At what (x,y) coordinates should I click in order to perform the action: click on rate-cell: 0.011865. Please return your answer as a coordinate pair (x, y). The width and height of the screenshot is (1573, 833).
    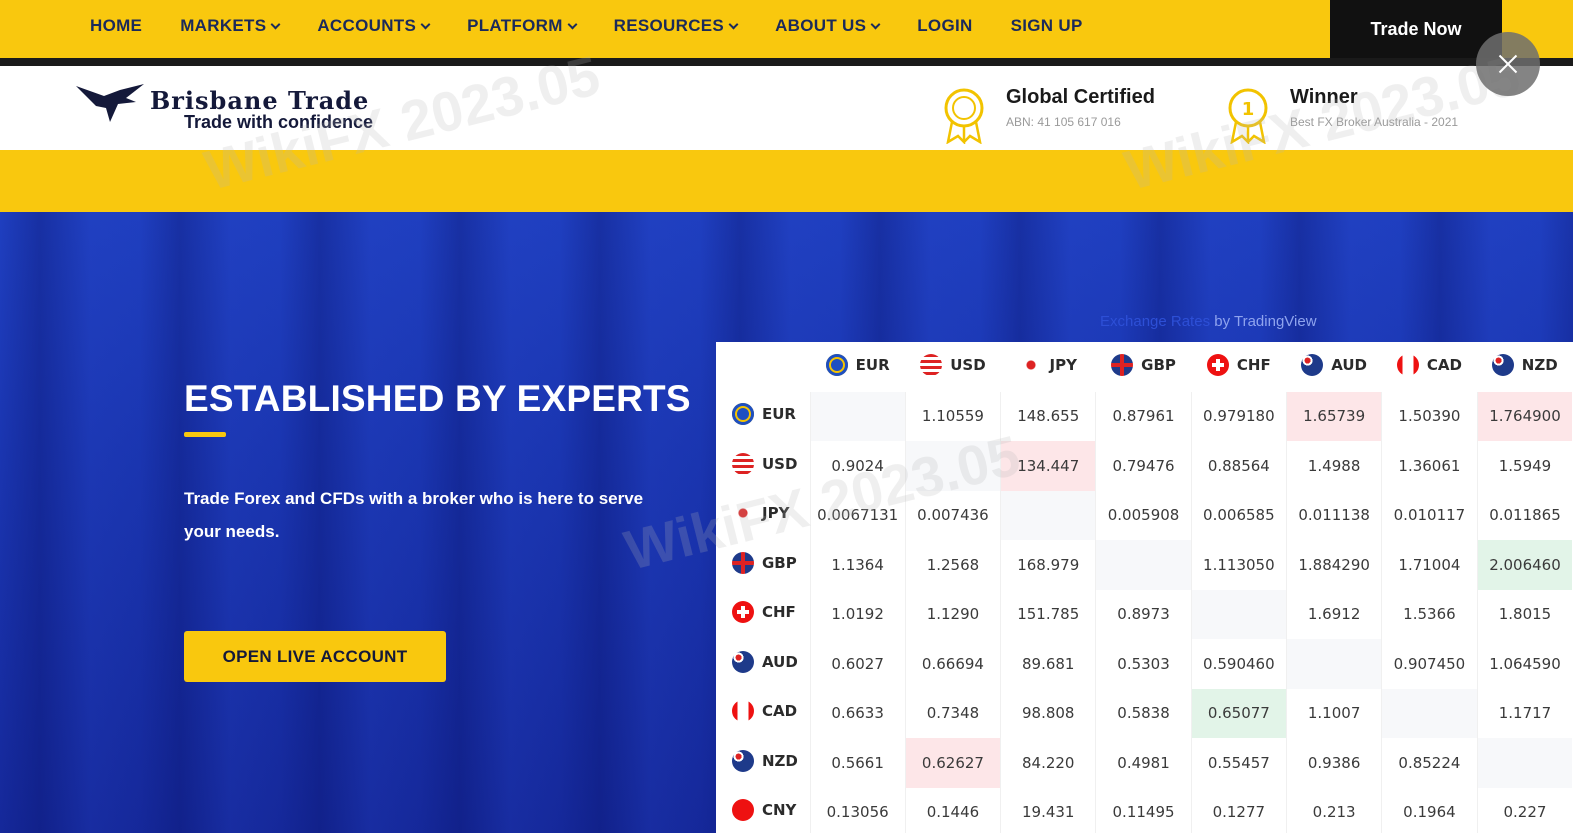
    Looking at the image, I should click on (1524, 515).